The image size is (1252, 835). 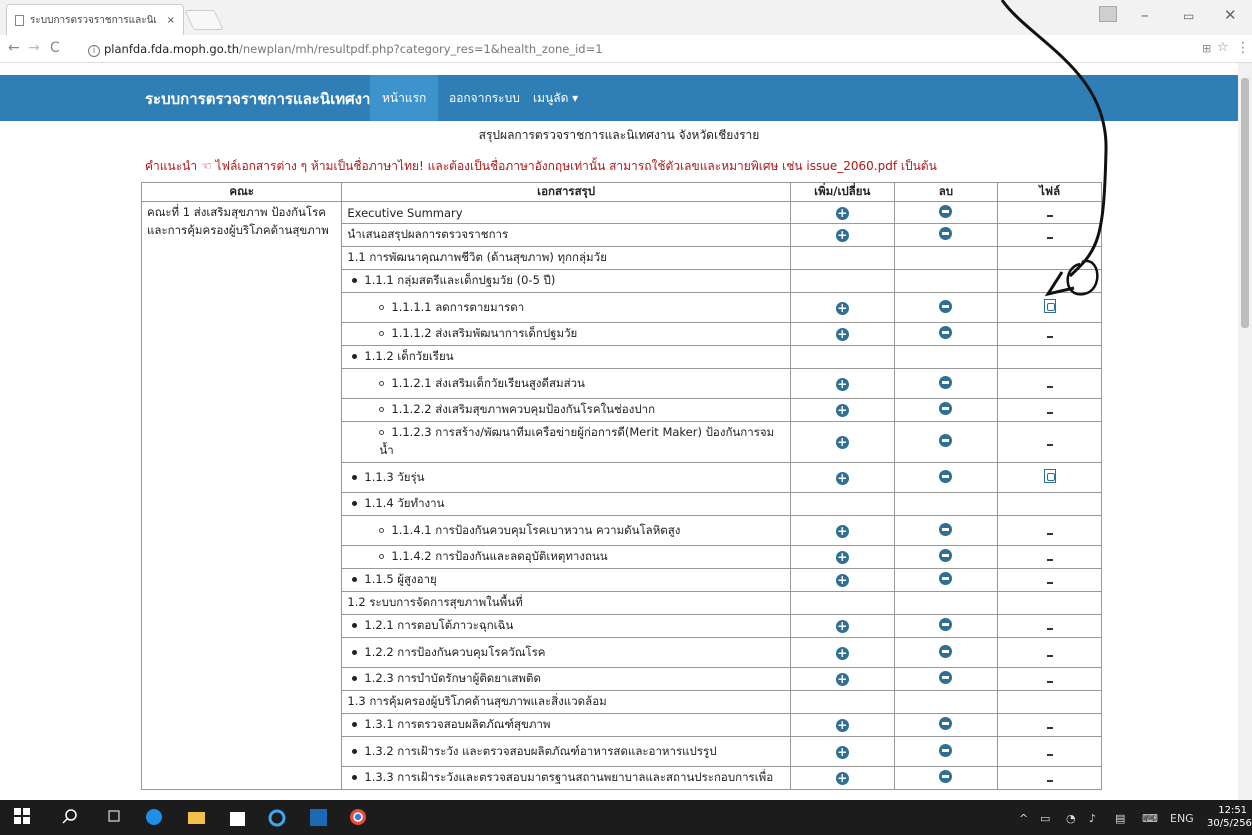 I want to click on nav-home: หน้าแรก, so click(x=404, y=98).